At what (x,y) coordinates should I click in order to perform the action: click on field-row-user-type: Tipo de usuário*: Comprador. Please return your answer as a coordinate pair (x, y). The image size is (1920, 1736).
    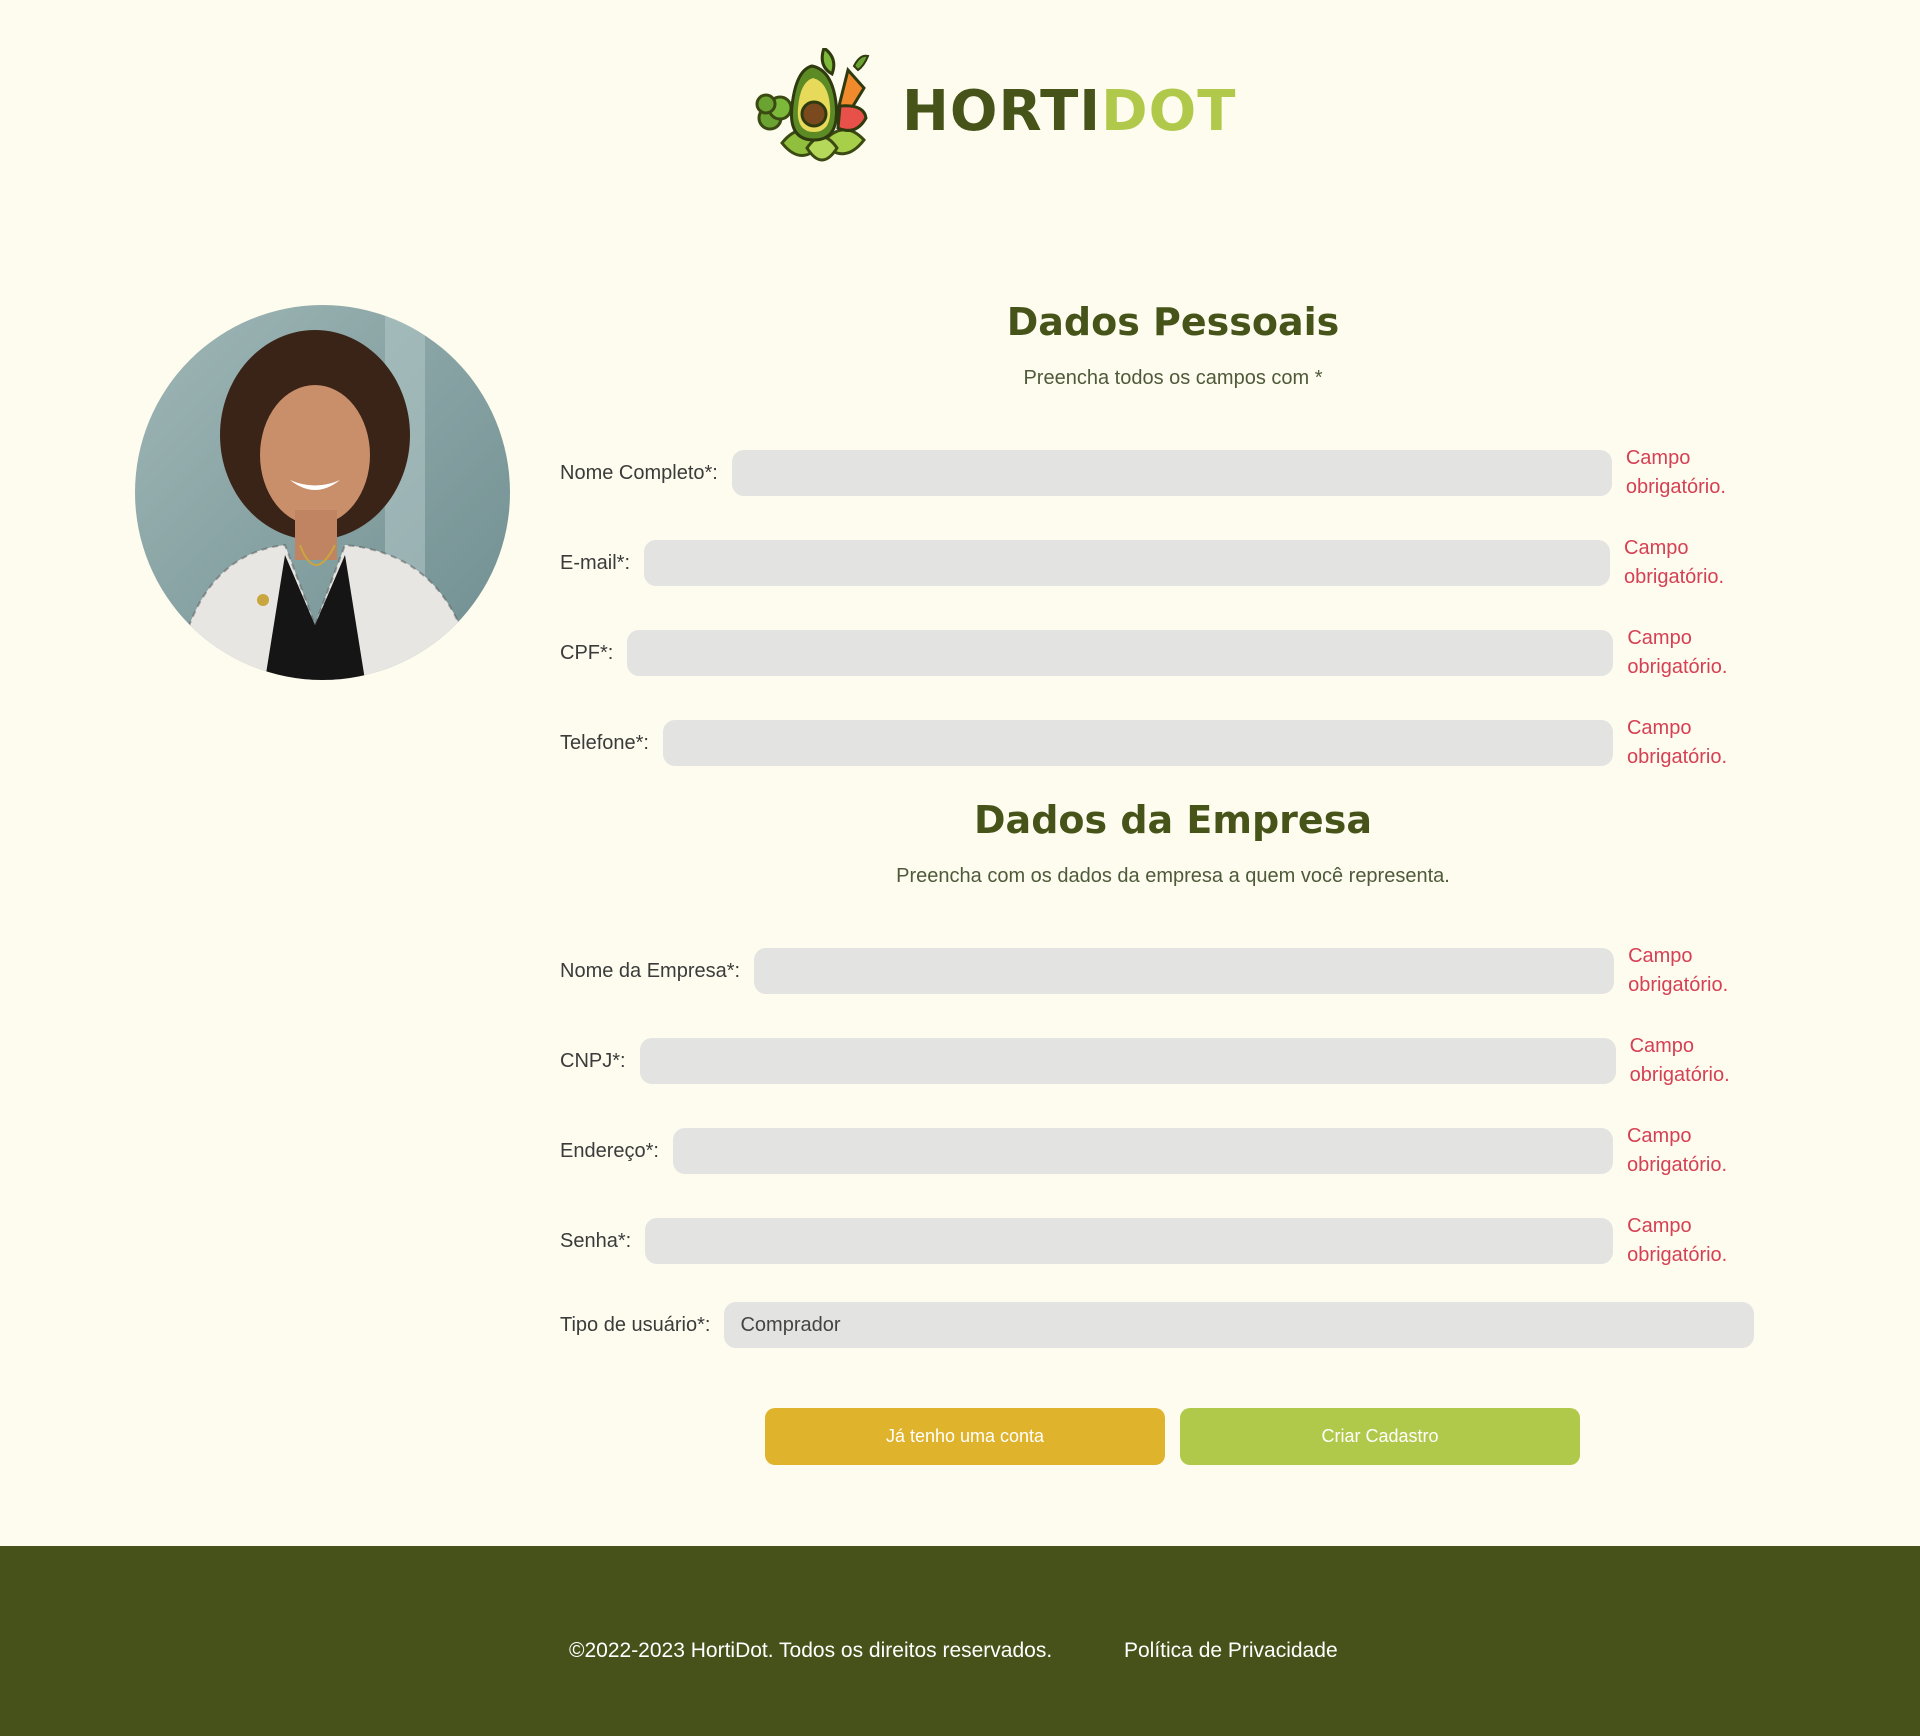
    Looking at the image, I should click on (1157, 1325).